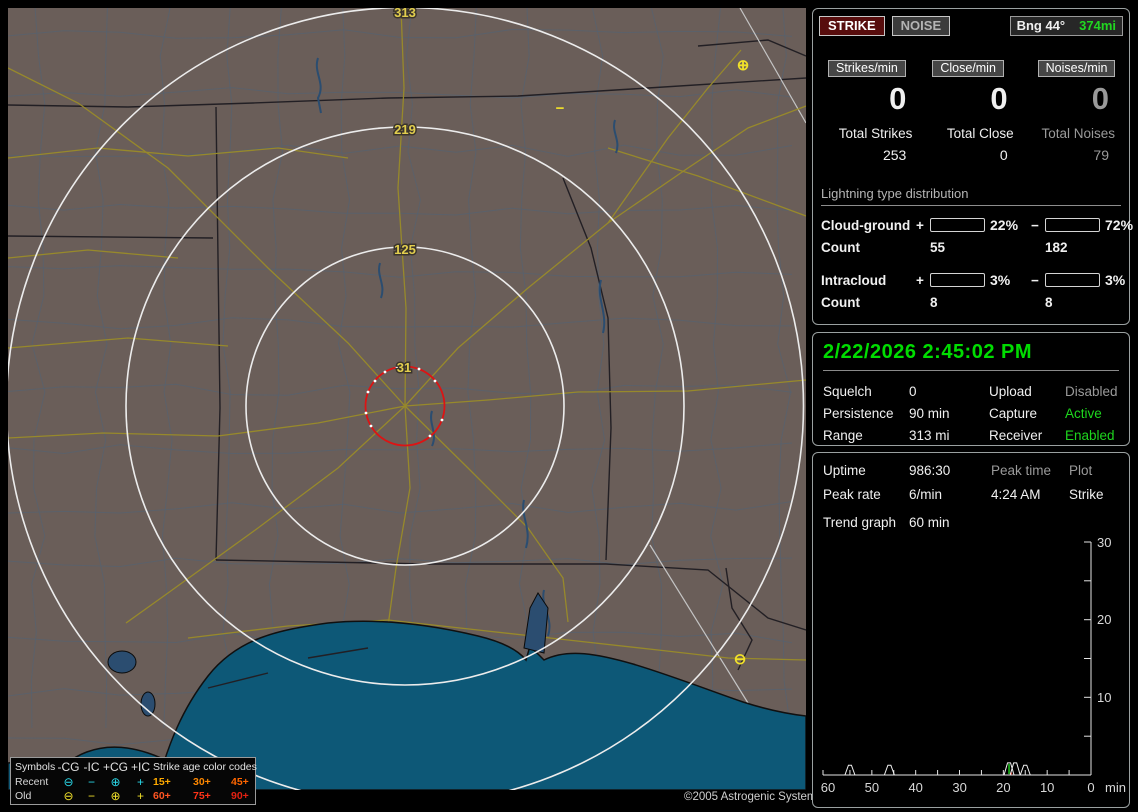 Image resolution: width=1138 pixels, height=812 pixels. Describe the element at coordinates (920, 280) in the screenshot. I see `plus-sign: +` at that location.